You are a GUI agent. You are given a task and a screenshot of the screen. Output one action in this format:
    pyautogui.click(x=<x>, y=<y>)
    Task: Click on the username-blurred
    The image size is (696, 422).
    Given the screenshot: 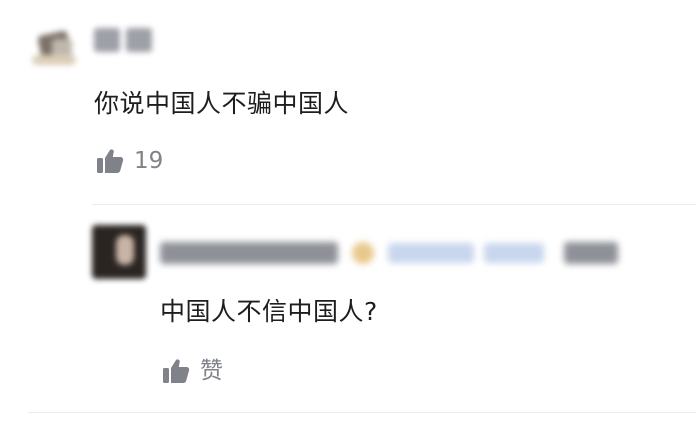 What is the action you would take?
    pyautogui.click(x=125, y=40)
    